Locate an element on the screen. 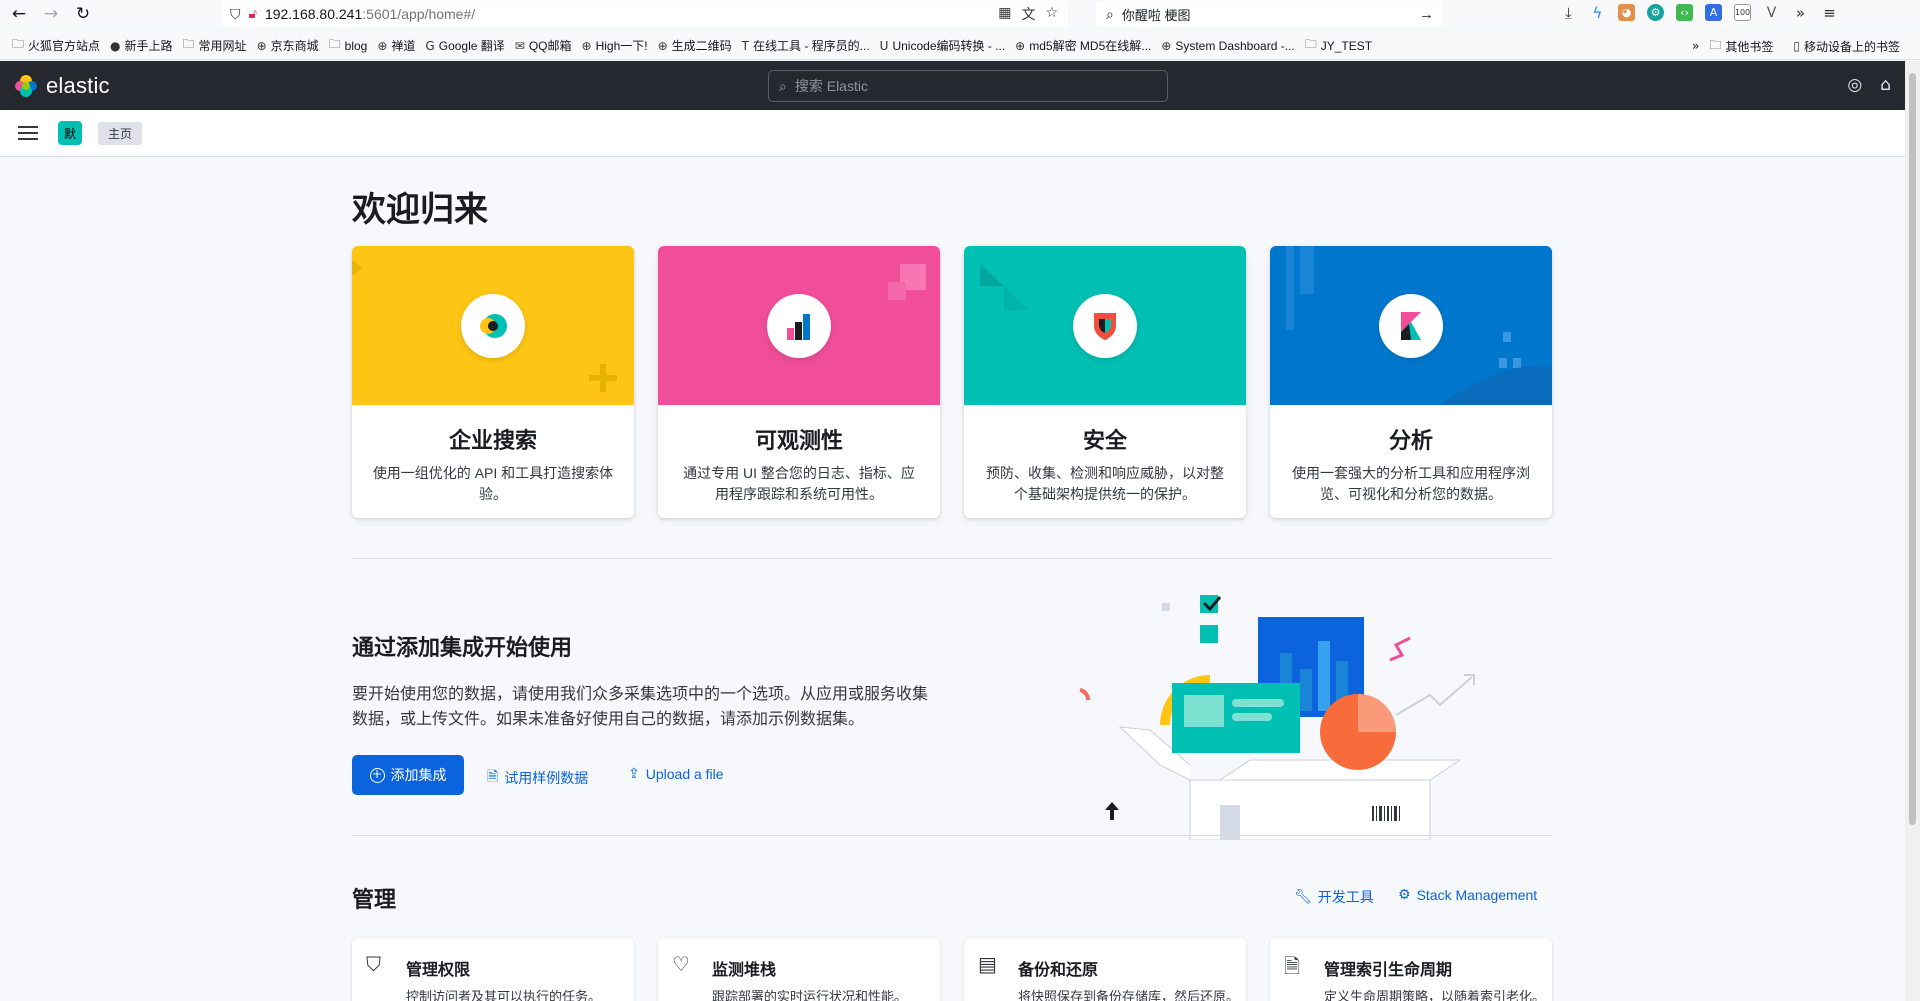 The image size is (1920, 1001). bookmark-label: 京东商城 is located at coordinates (294, 46).